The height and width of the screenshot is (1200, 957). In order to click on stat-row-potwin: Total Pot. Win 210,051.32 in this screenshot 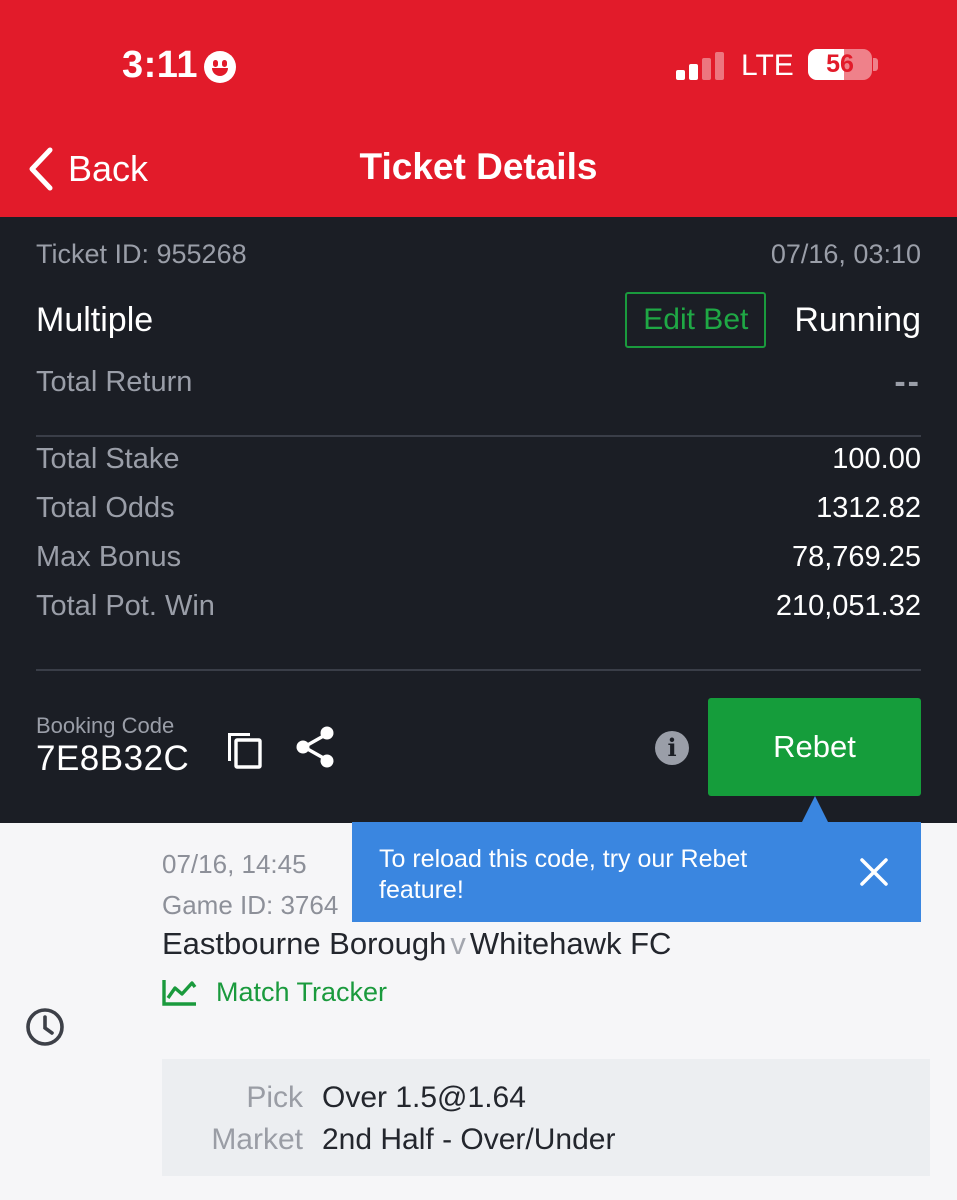, I will do `click(478, 606)`.